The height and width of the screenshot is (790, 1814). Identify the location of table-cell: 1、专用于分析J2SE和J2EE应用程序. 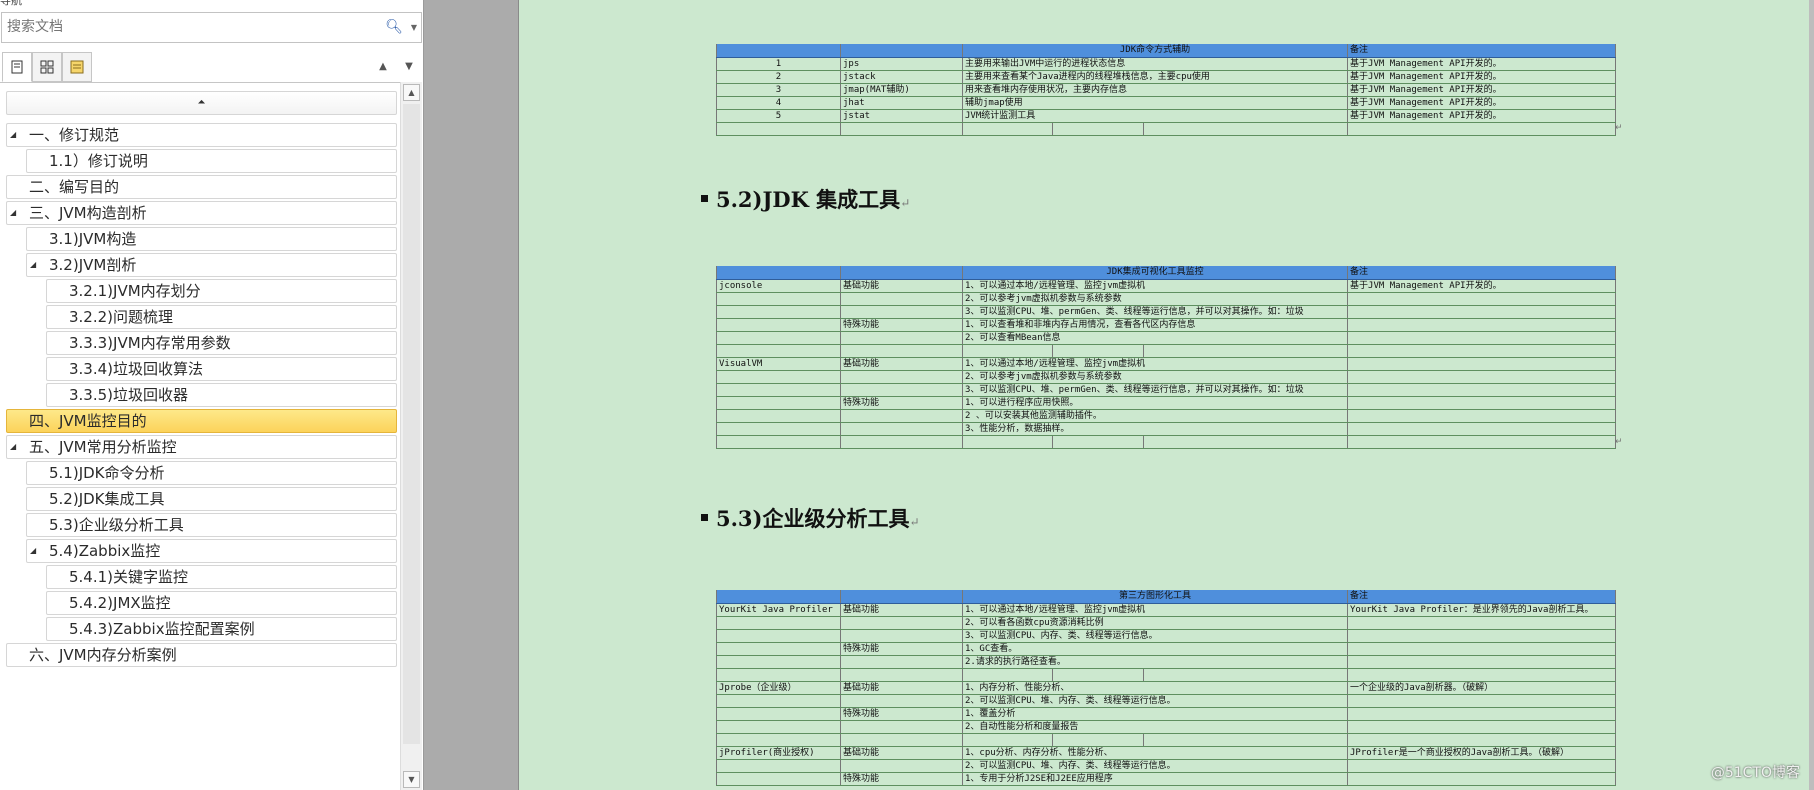
(1155, 779).